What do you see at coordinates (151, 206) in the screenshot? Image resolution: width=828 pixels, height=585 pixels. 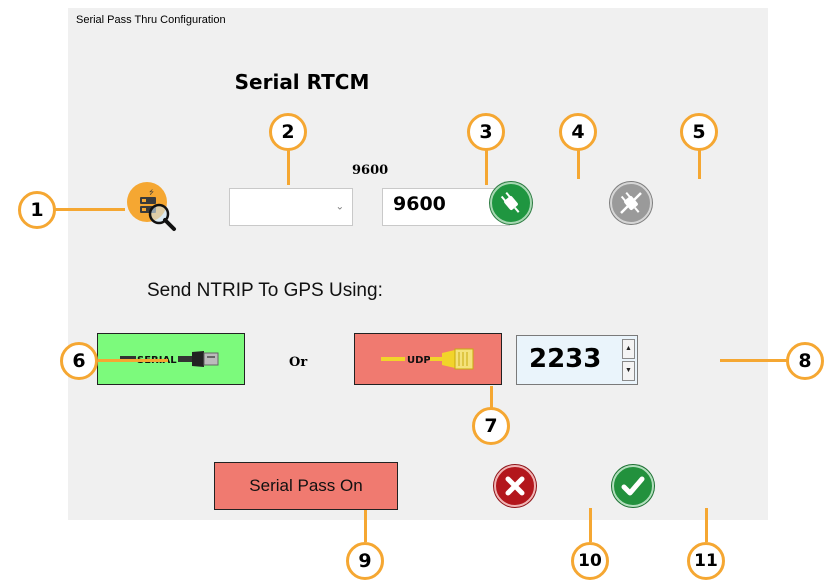 I see `usb-search-icon: ⭍` at bounding box center [151, 206].